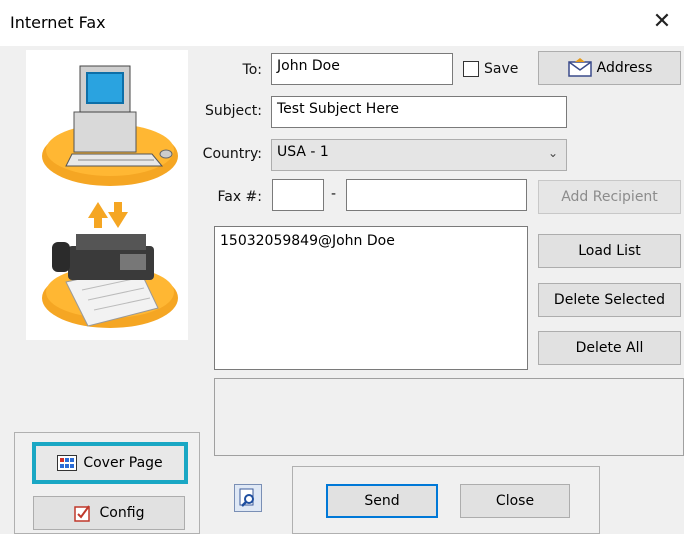 This screenshot has width=684, height=534. Describe the element at coordinates (58, 22) in the screenshot. I see `window-title: Internet Fax` at that location.